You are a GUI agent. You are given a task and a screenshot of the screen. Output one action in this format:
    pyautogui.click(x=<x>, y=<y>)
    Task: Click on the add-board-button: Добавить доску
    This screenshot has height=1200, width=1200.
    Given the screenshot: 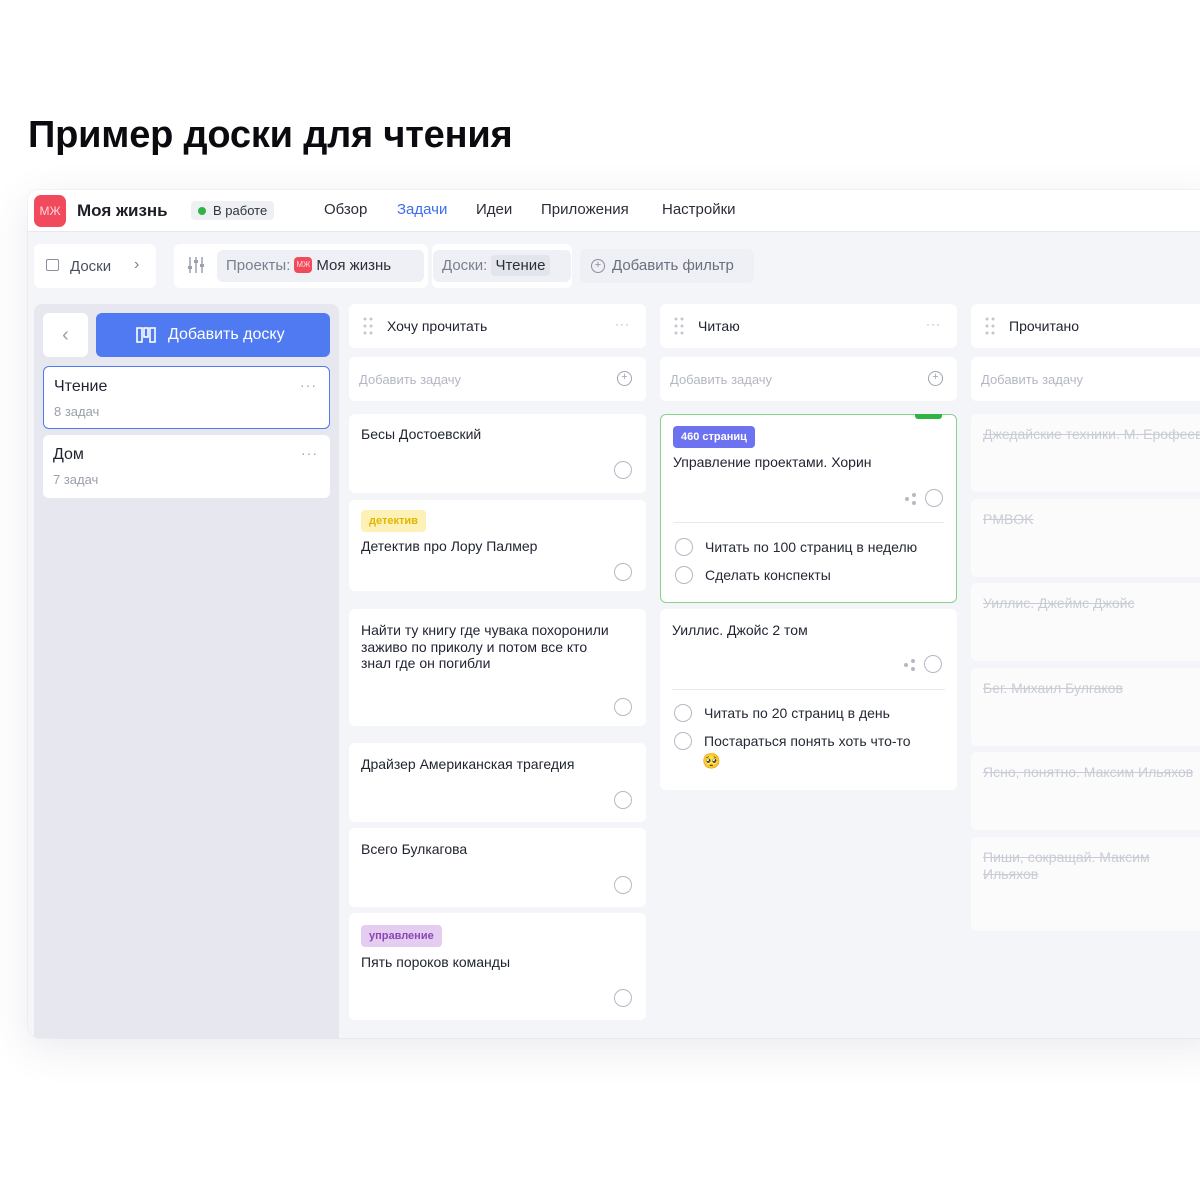 What is the action you would take?
    pyautogui.click(x=213, y=335)
    